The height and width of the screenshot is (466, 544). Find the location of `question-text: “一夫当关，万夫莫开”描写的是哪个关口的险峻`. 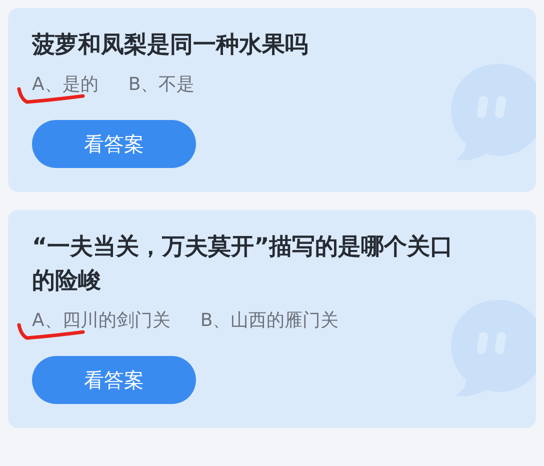

question-text: “一夫当关，万夫莫开”描写的是哪个关口的险峻 is located at coordinates (243, 264).